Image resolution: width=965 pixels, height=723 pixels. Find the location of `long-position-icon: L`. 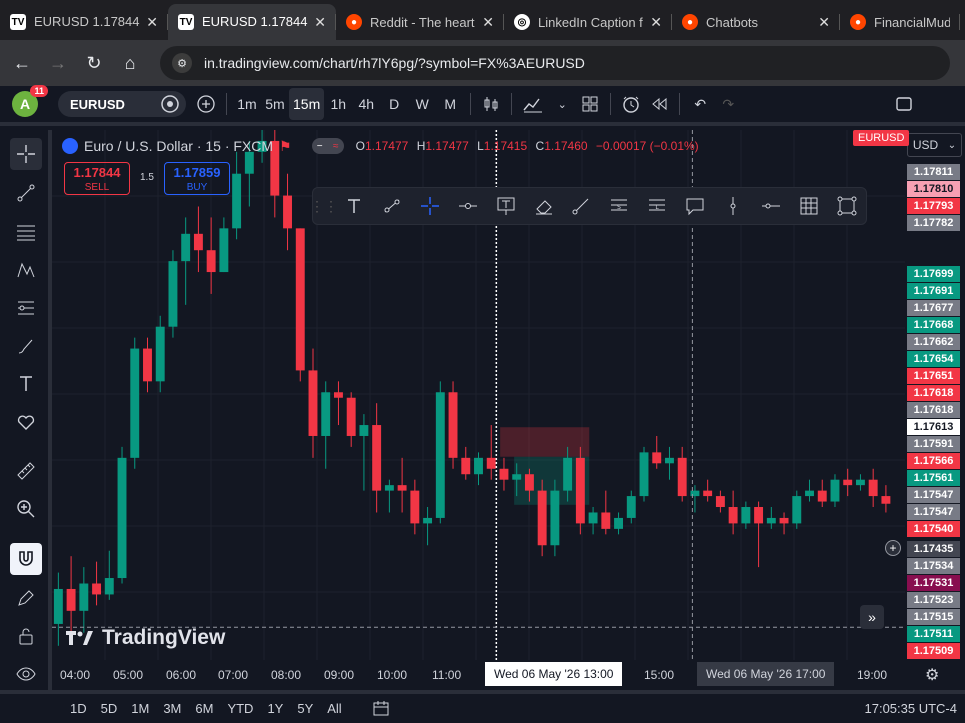

long-position-icon: L is located at coordinates (657, 206).